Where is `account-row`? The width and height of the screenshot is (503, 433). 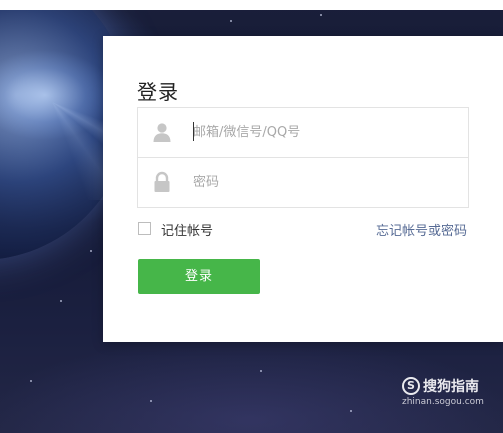
account-row is located at coordinates (303, 132).